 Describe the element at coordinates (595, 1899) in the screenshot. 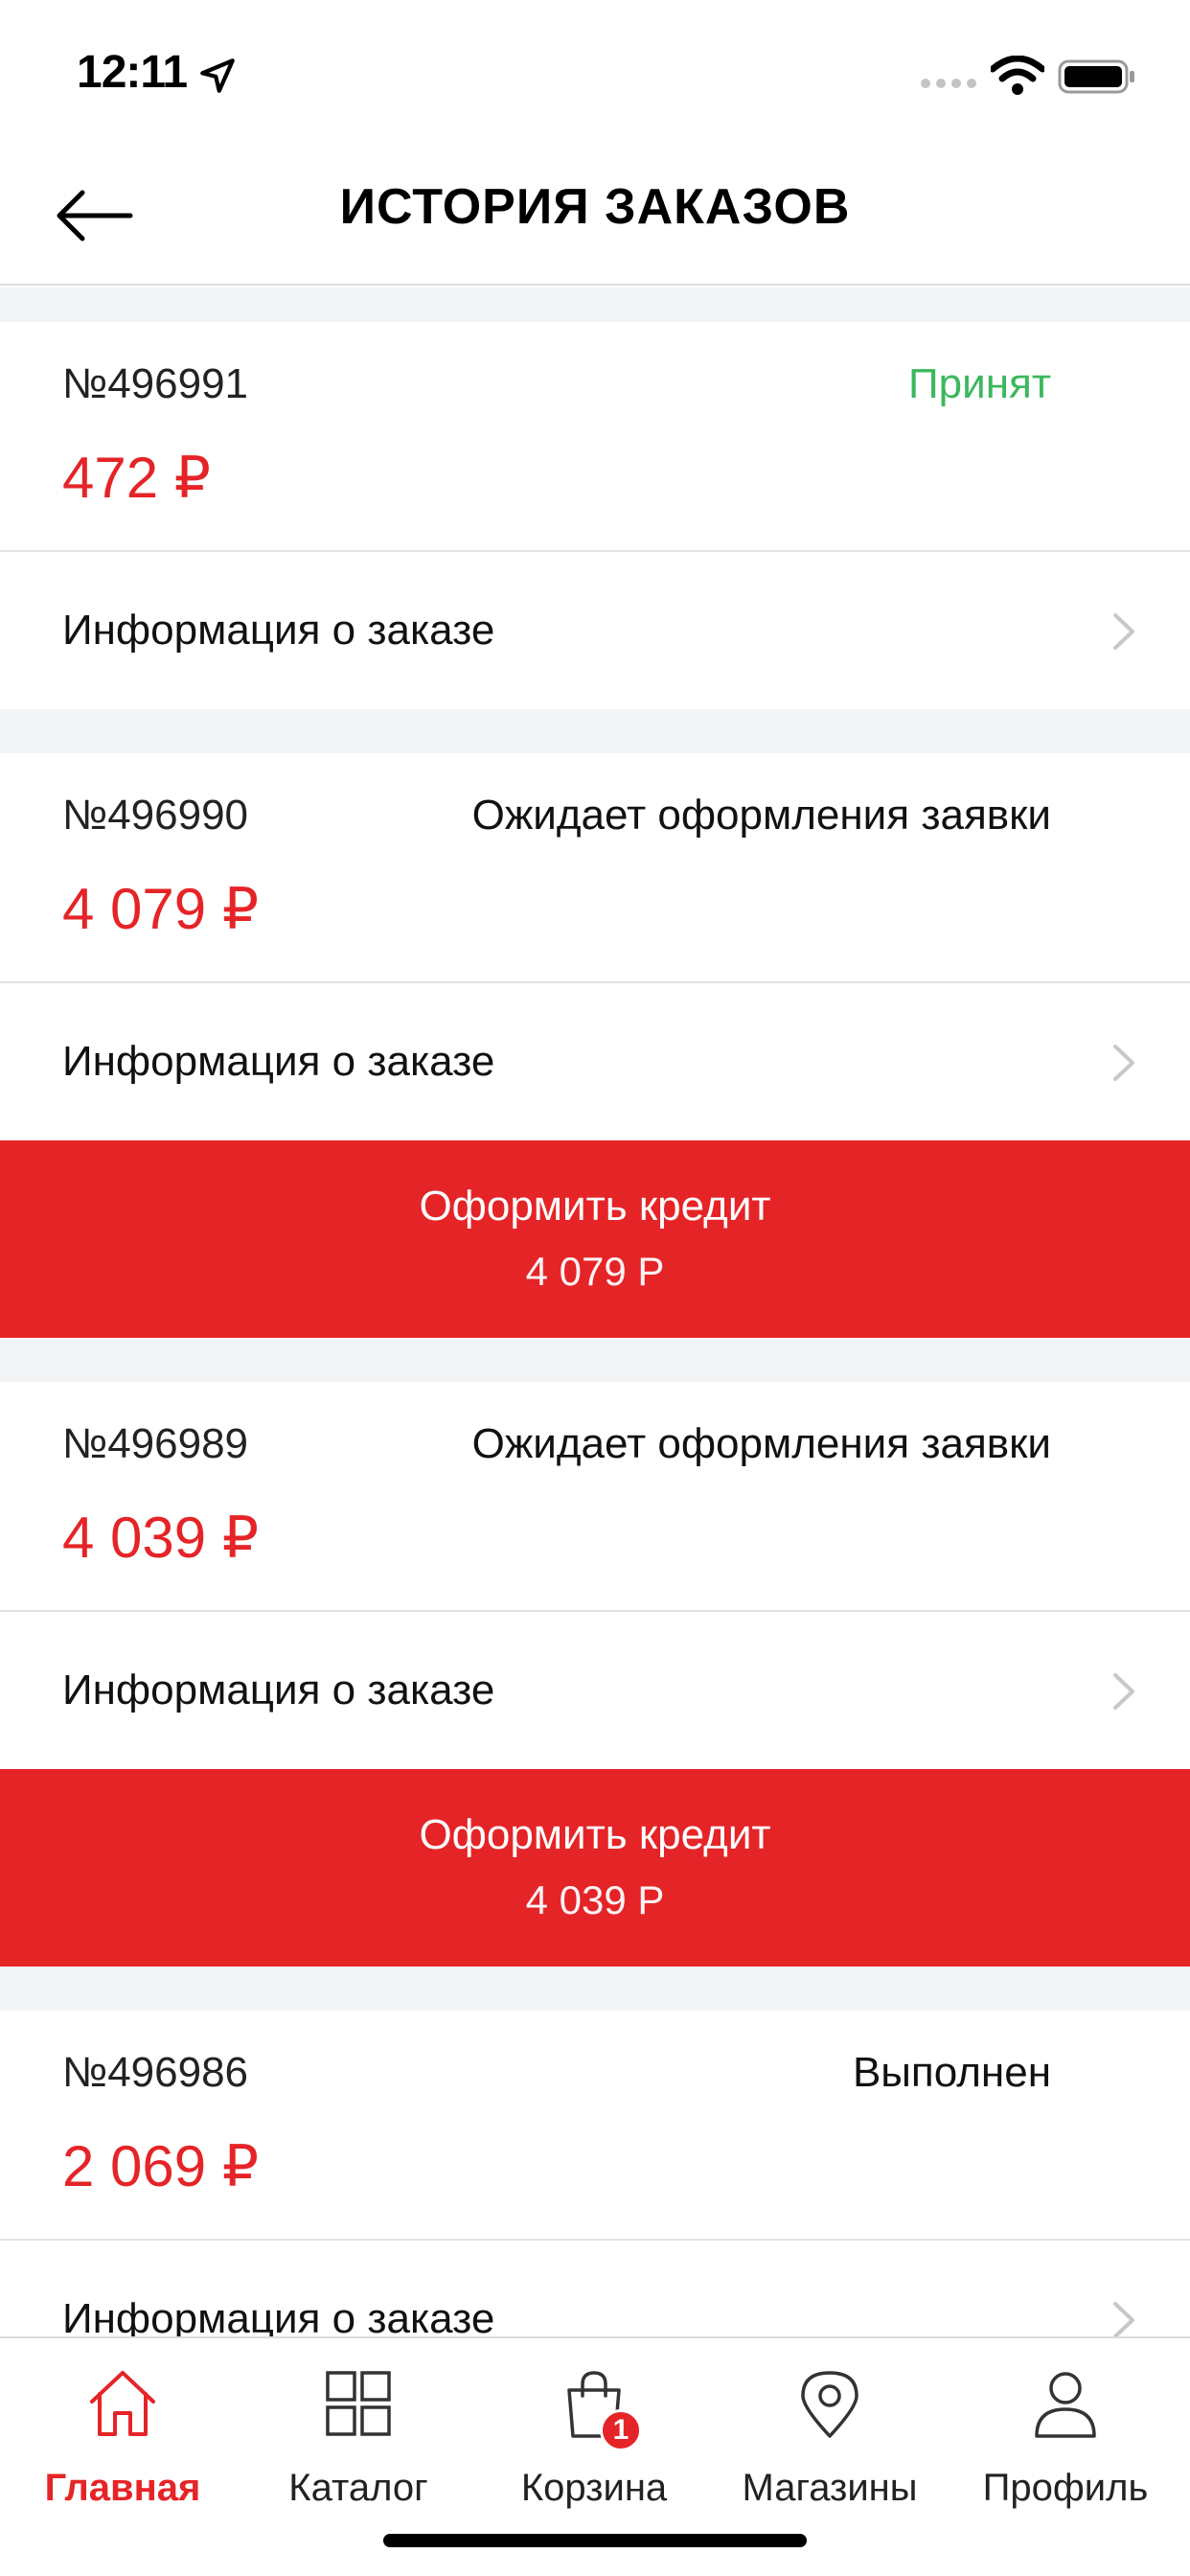

I see `credit-button-amount: 4 039 Р` at that location.